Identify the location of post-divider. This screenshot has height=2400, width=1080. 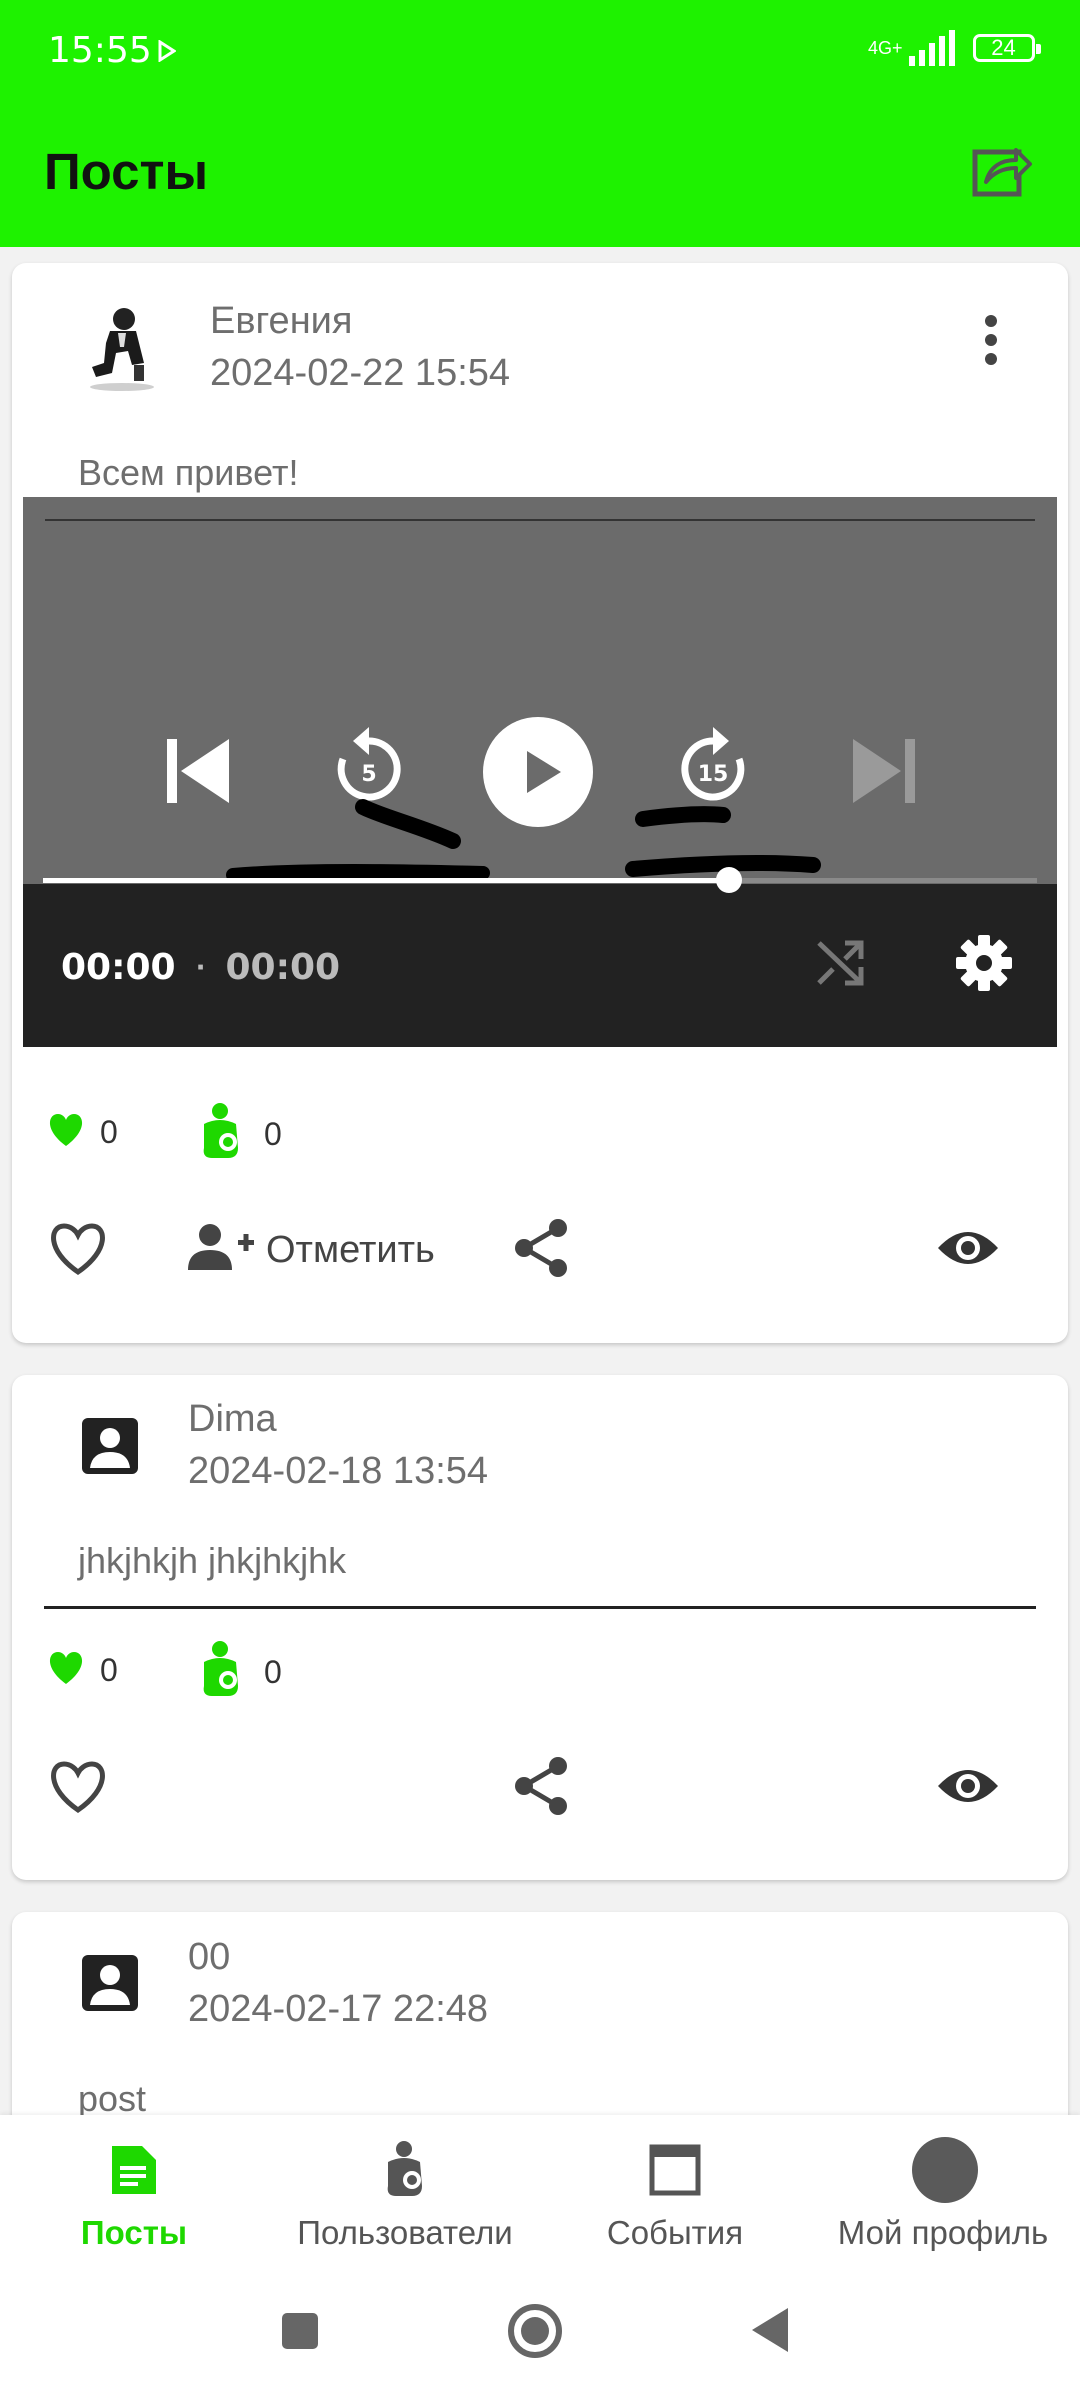
(540, 1607).